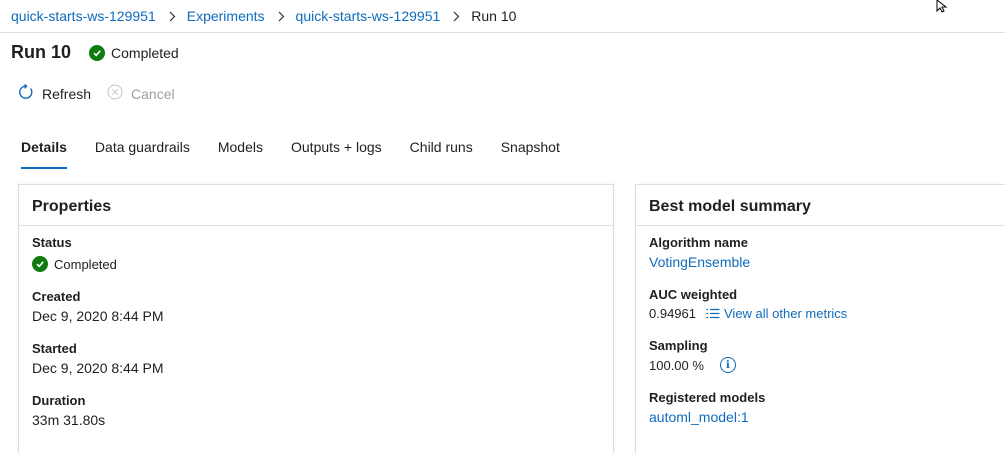 Image resolution: width=1005 pixels, height=453 pixels. What do you see at coordinates (85, 264) in the screenshot?
I see `status-value-text: Completed` at bounding box center [85, 264].